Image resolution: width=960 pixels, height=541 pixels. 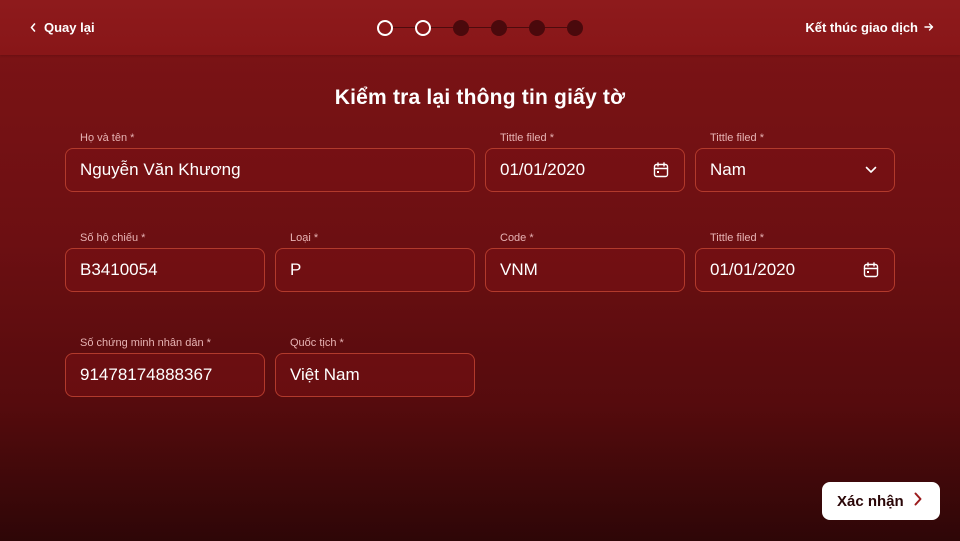 I want to click on gender-value: Nam, so click(x=728, y=169).